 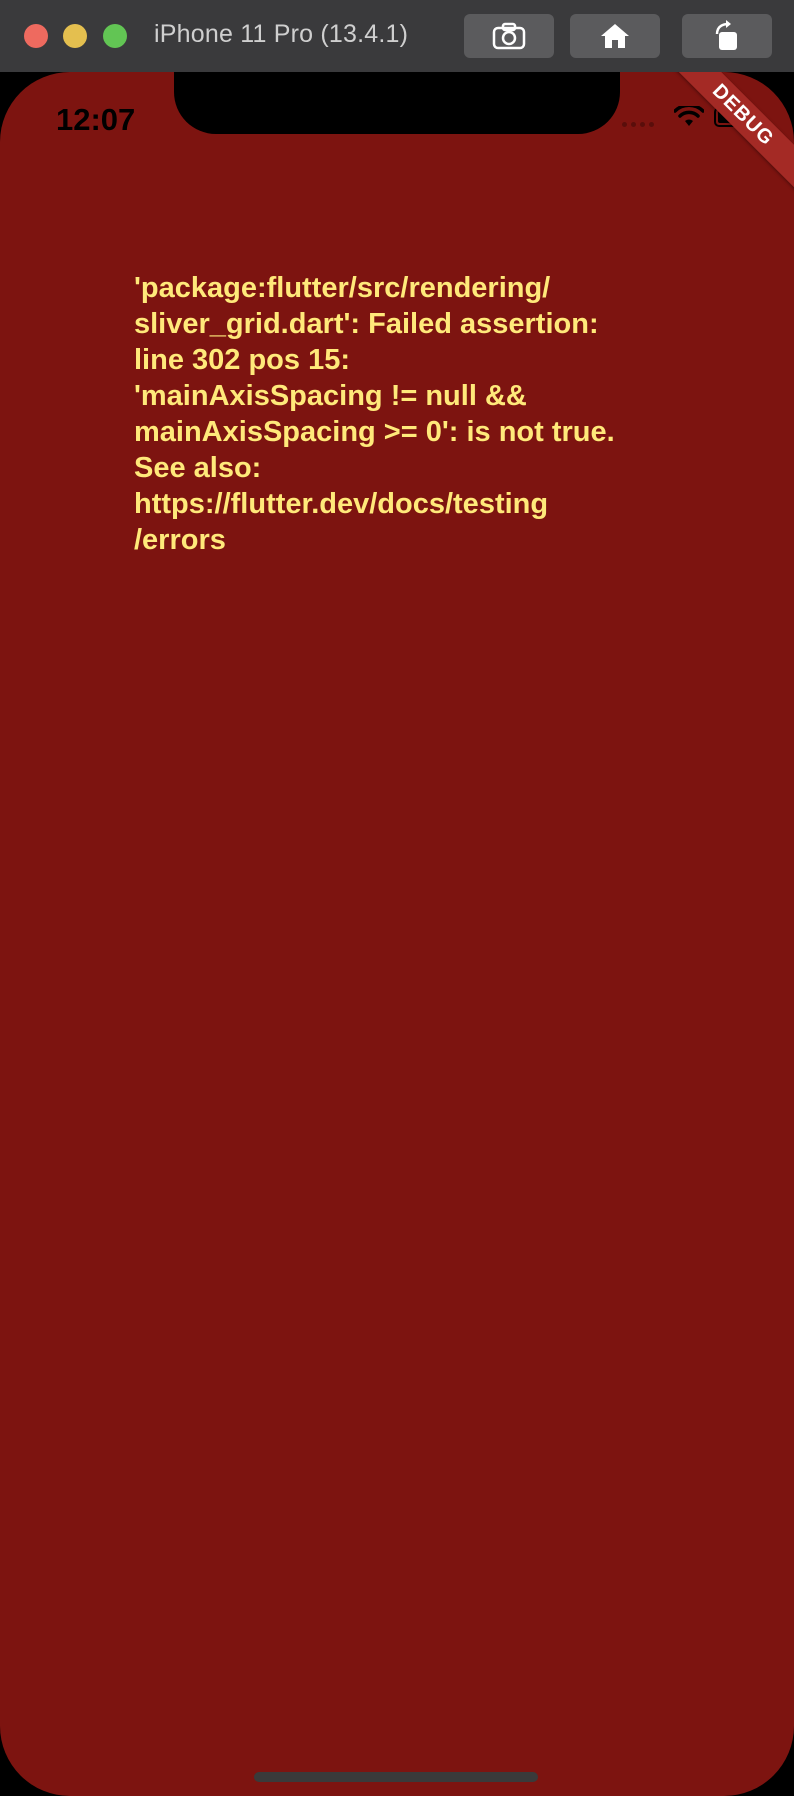 What do you see at coordinates (638, 124) in the screenshot?
I see `signal-icon` at bounding box center [638, 124].